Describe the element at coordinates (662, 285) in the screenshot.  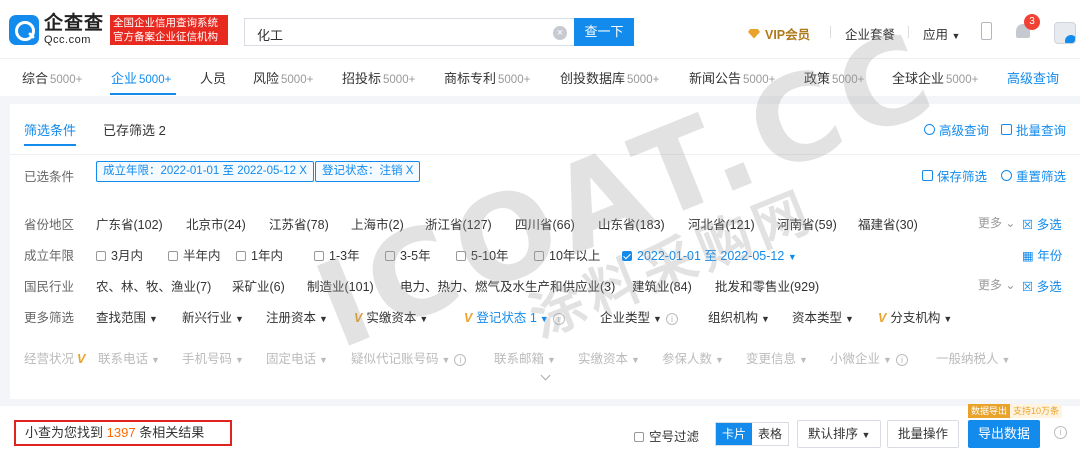
I see `industry-option: 建筑业(84)` at that location.